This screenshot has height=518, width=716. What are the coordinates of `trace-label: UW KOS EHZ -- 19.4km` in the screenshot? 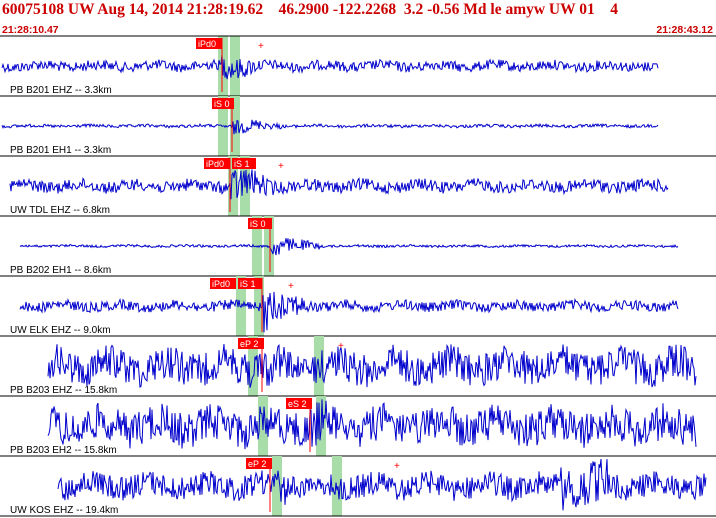 It's located at (64, 510).